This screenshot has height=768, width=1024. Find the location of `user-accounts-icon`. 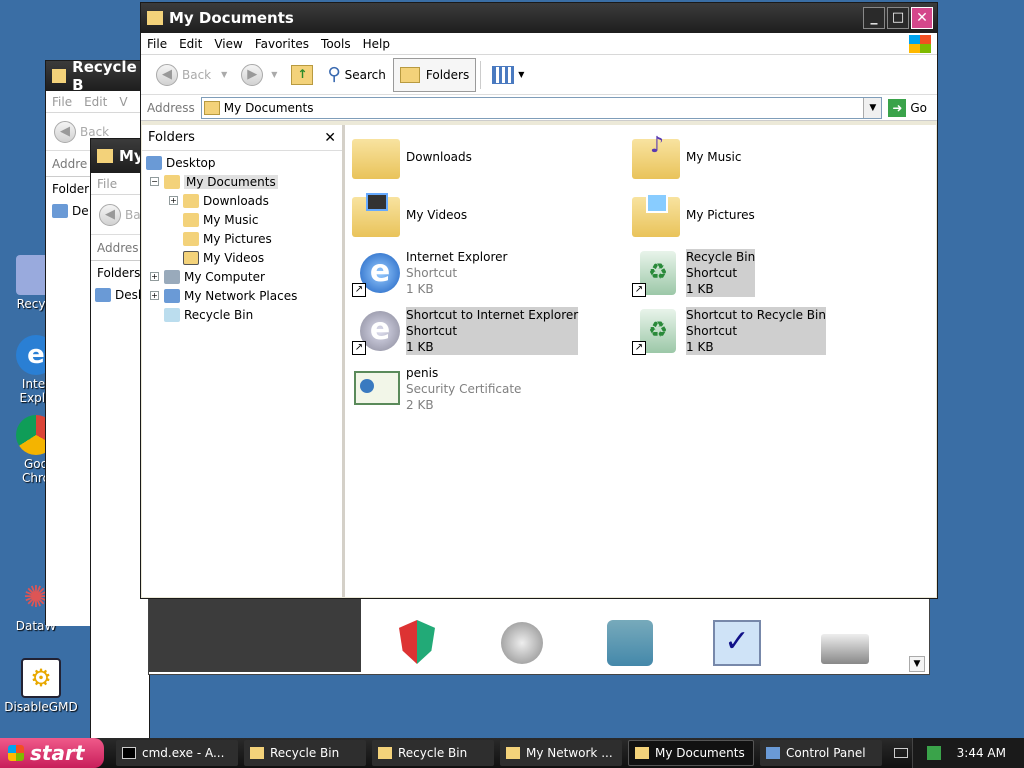

user-accounts-icon is located at coordinates (630, 643).